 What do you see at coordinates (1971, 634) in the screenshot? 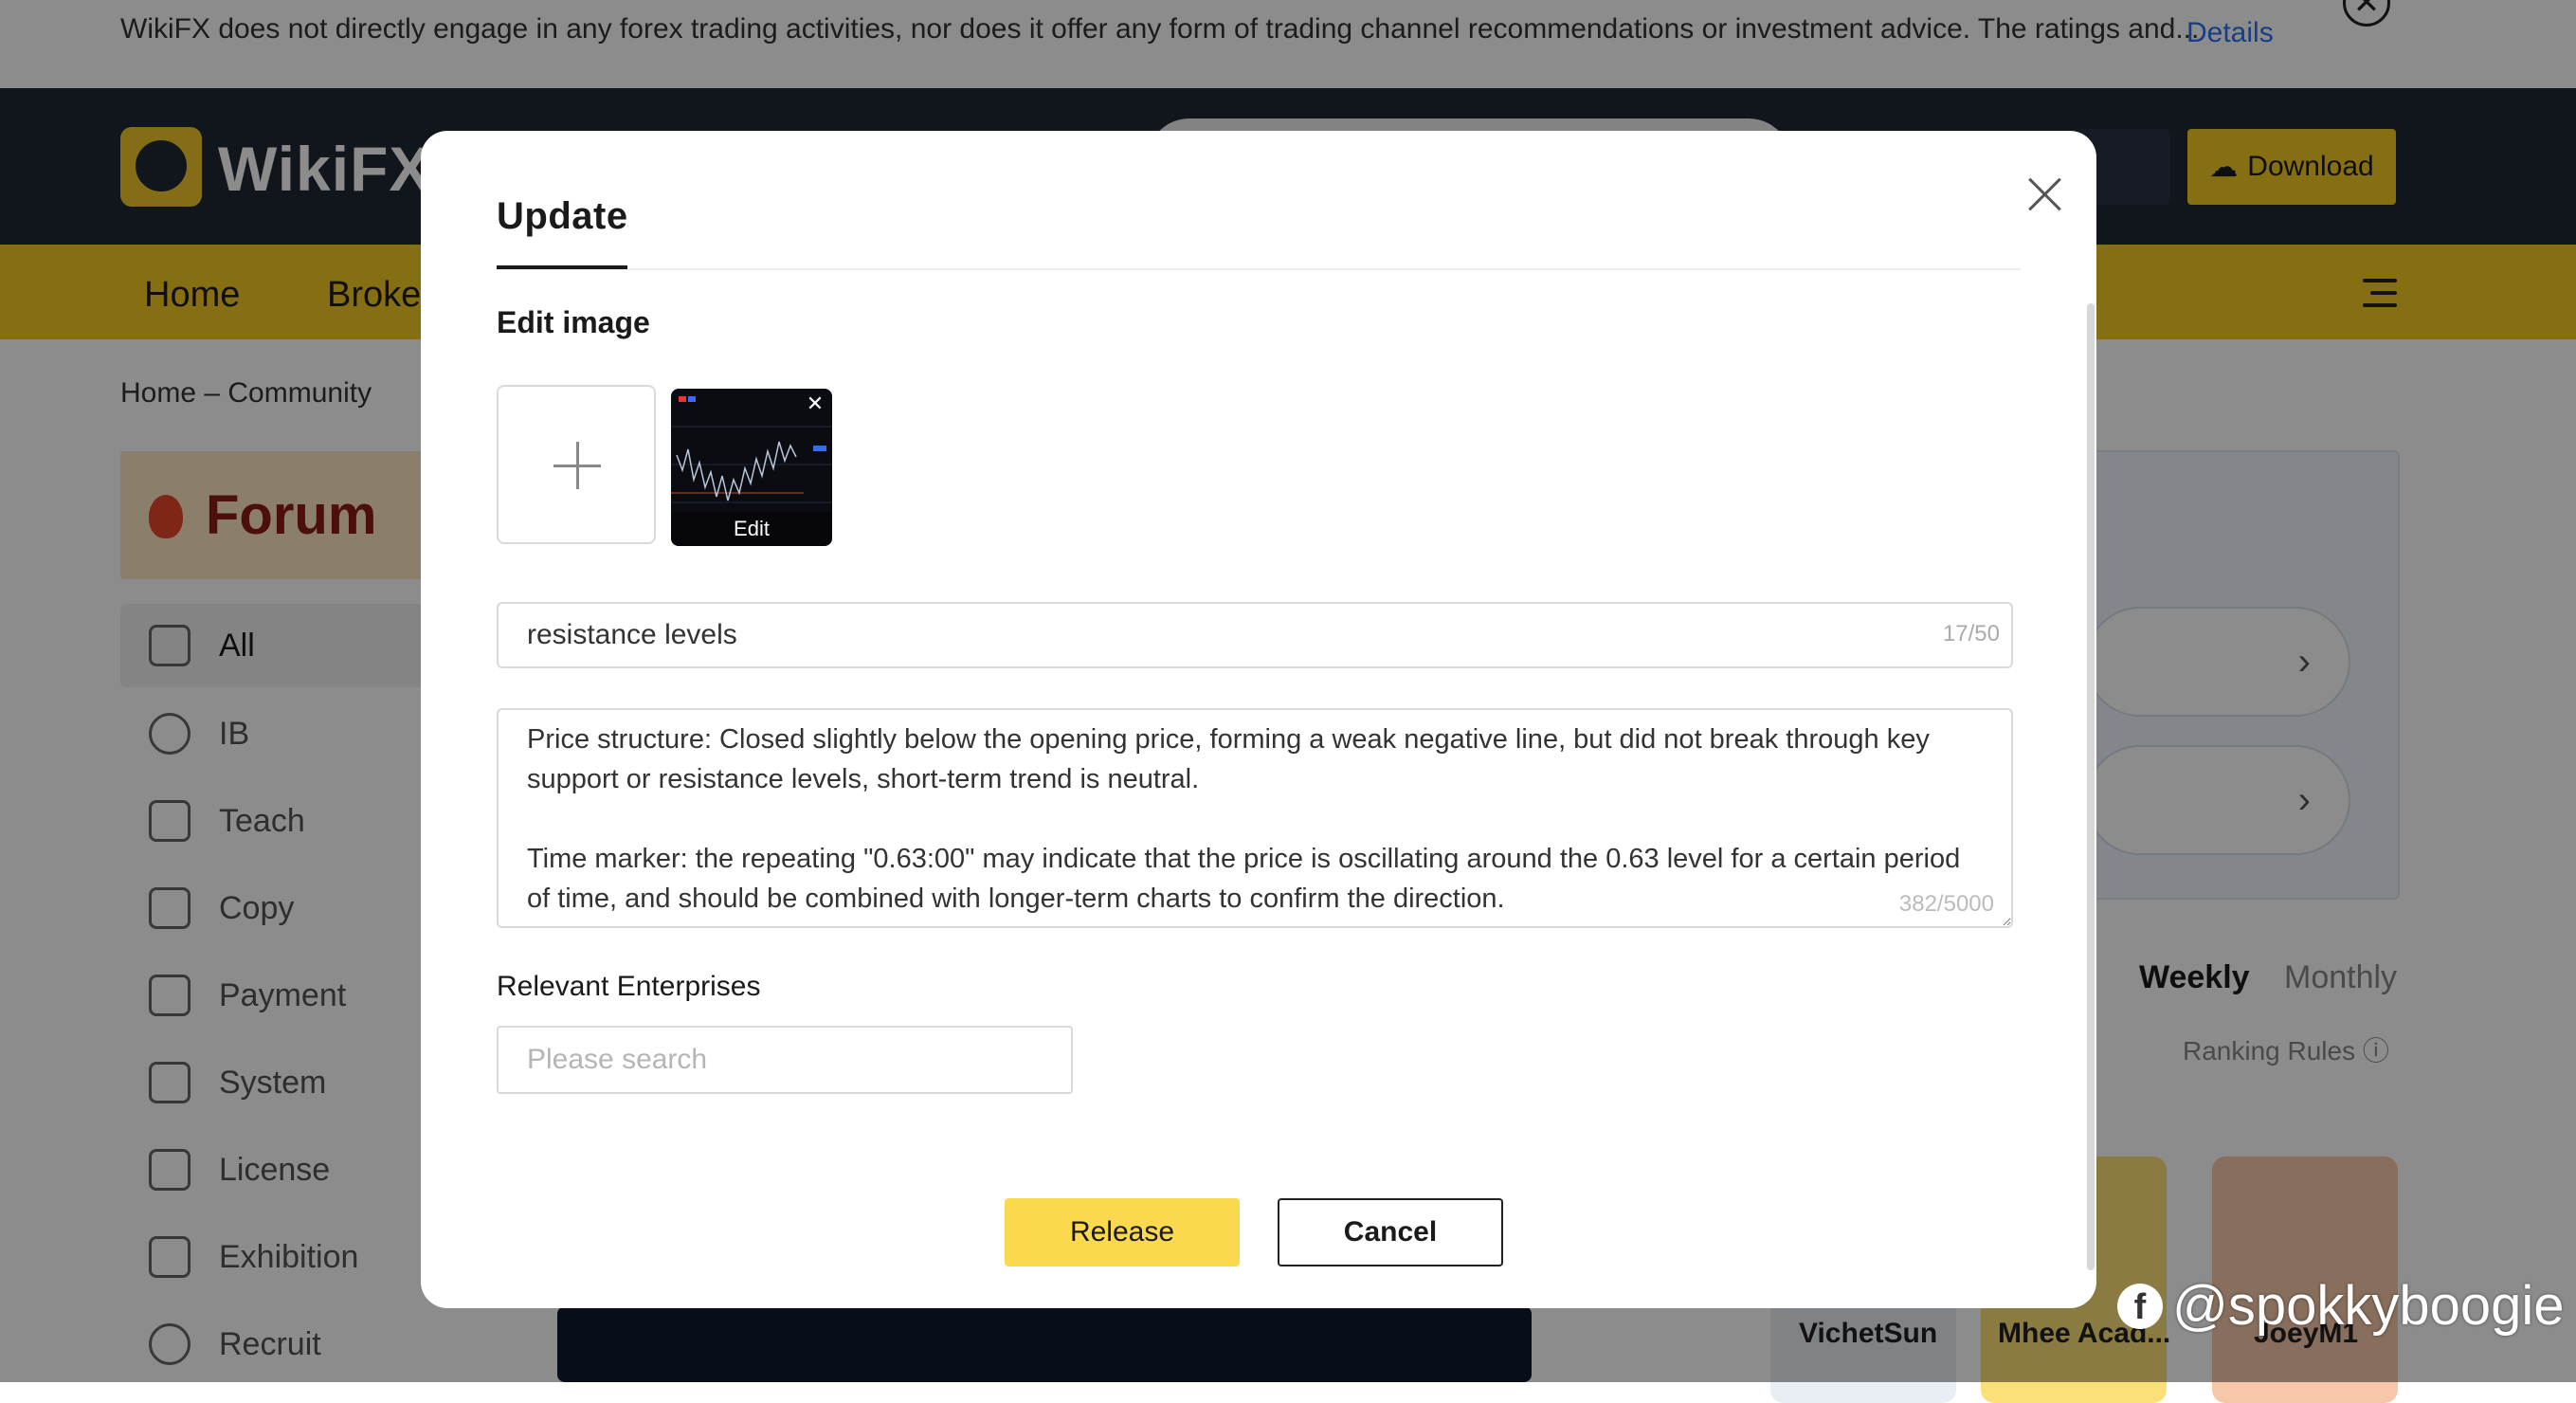
I see `title-char-counter: 17/50` at bounding box center [1971, 634].